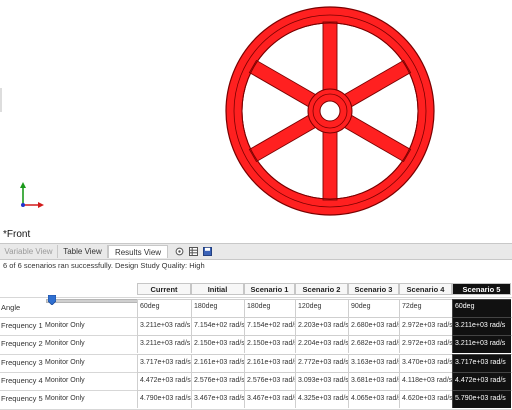  Describe the element at coordinates (22, 362) in the screenshot. I see `frequency-row-label: Frequency 3` at that location.